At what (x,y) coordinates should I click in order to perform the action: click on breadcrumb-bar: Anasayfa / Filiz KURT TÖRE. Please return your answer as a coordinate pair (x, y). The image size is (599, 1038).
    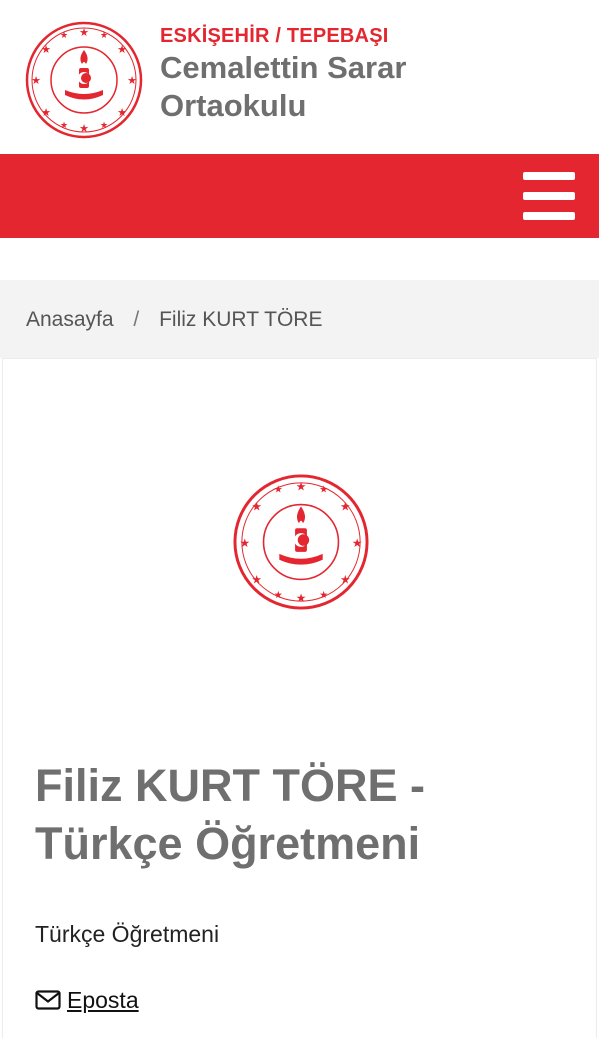
    Looking at the image, I should click on (299, 319).